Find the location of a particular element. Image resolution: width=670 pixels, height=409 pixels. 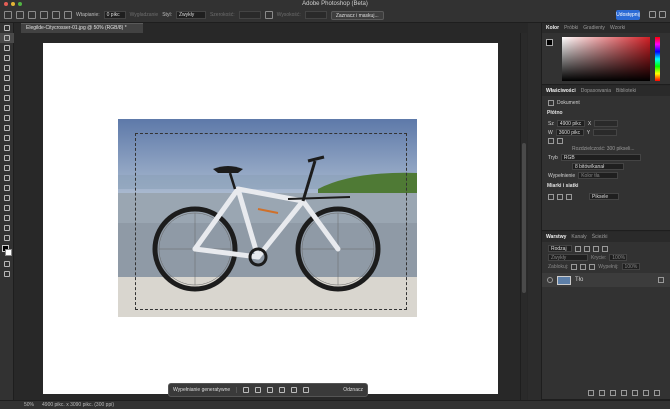

filter-pixel-icon is located at coordinates (578, 248).